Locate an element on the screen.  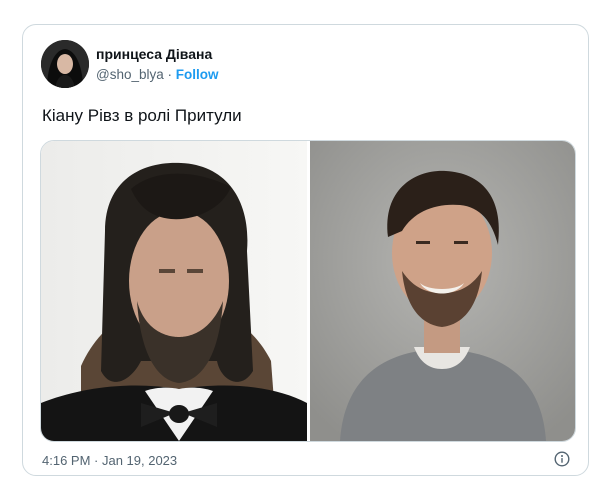
author-handle: @sho_blya is located at coordinates (130, 74).